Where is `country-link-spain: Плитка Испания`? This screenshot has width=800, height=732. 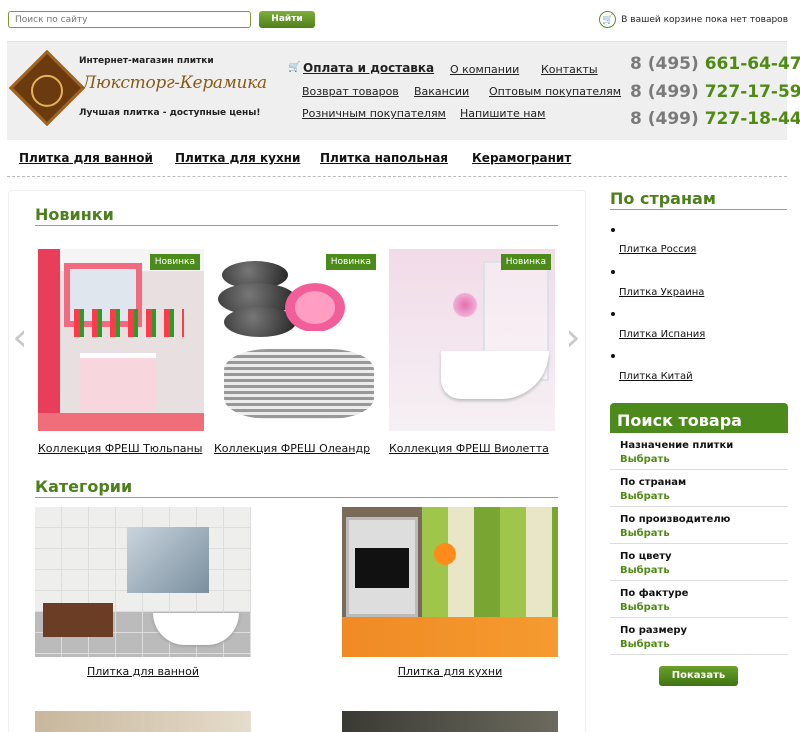
country-link-spain: Плитка Испания is located at coordinates (662, 334).